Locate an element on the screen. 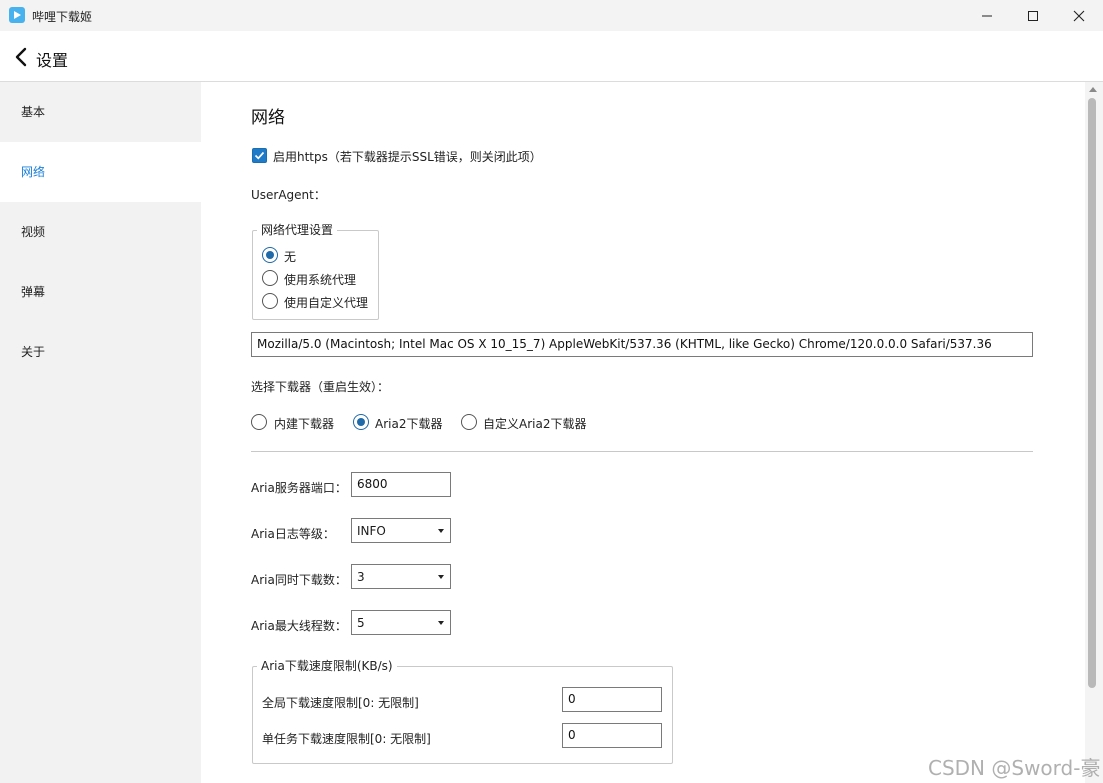  maximize-button is located at coordinates (1033, 15).